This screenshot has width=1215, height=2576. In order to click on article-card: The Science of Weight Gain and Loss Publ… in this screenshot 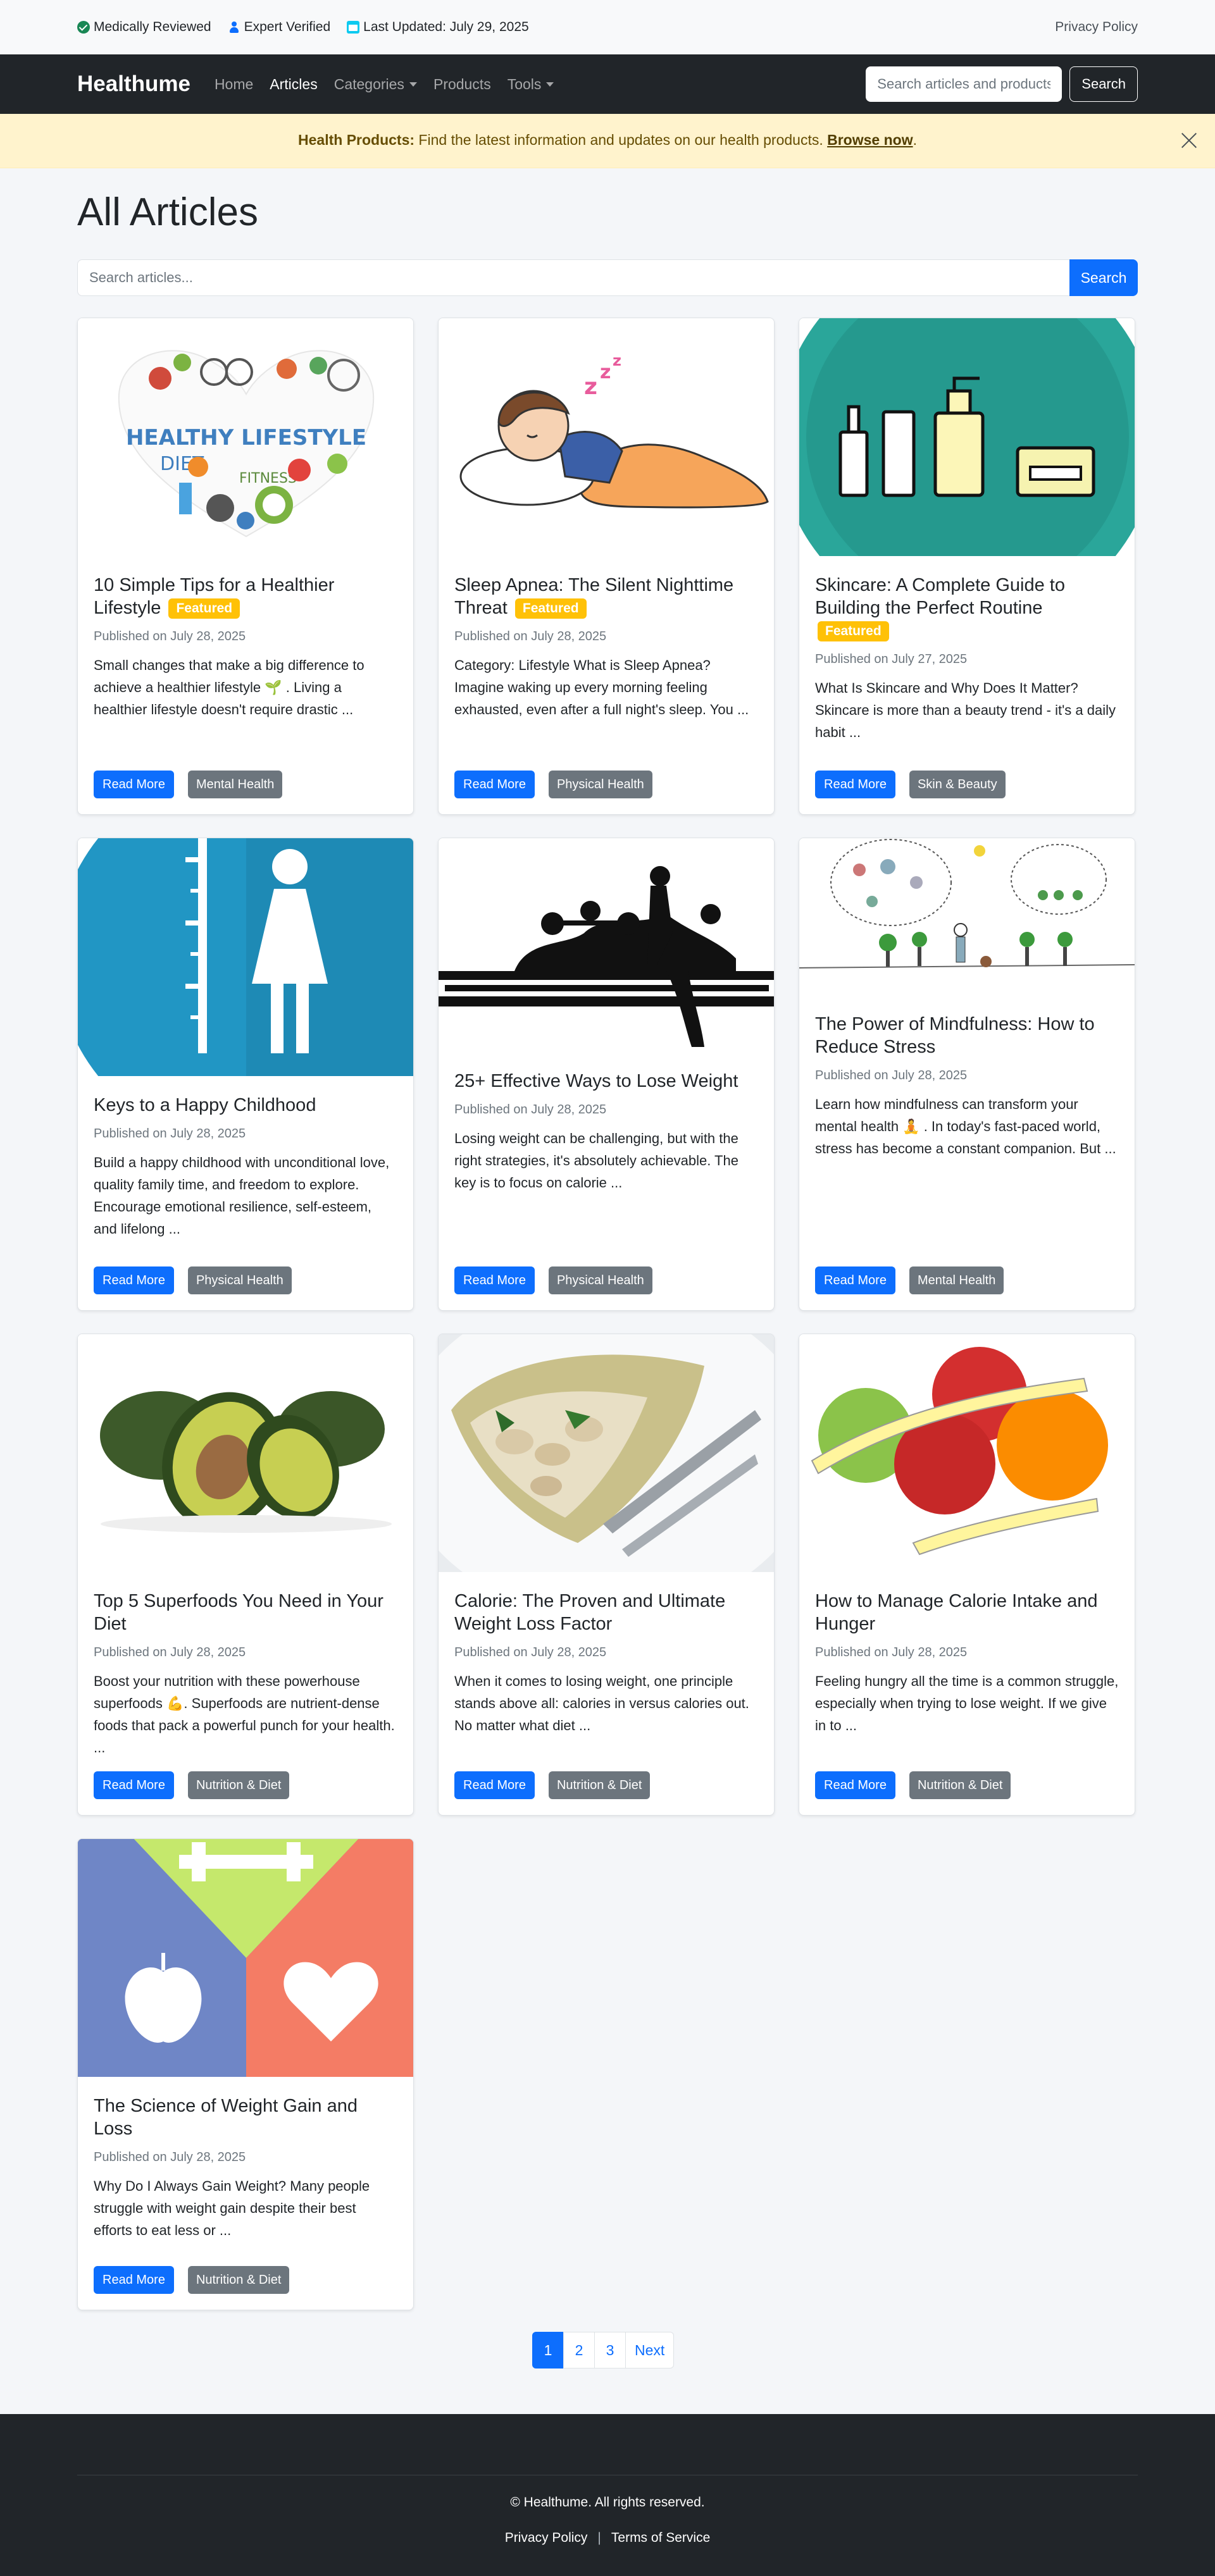, I will do `click(245, 2074)`.